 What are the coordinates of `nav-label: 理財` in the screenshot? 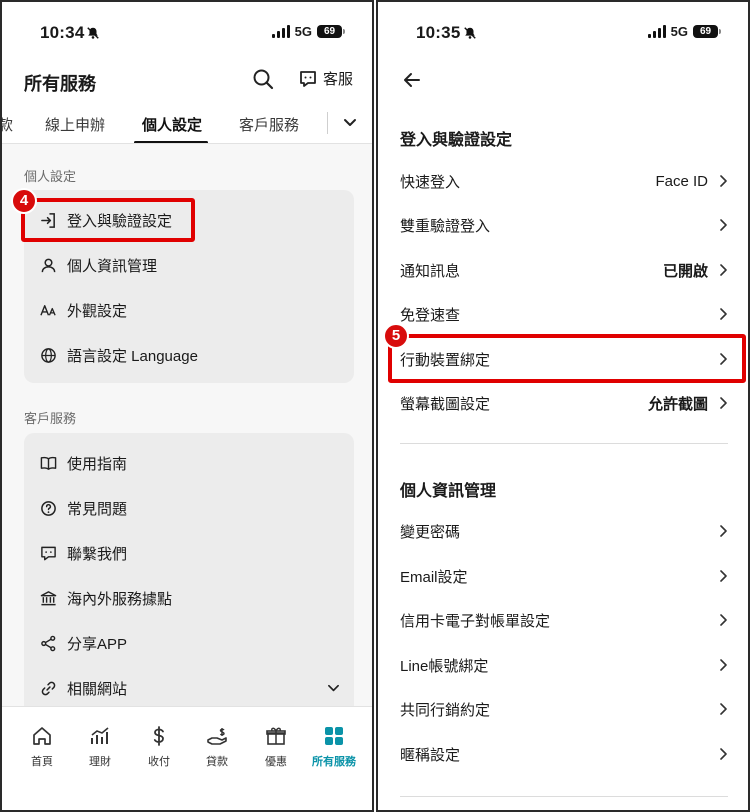 It's located at (100, 762).